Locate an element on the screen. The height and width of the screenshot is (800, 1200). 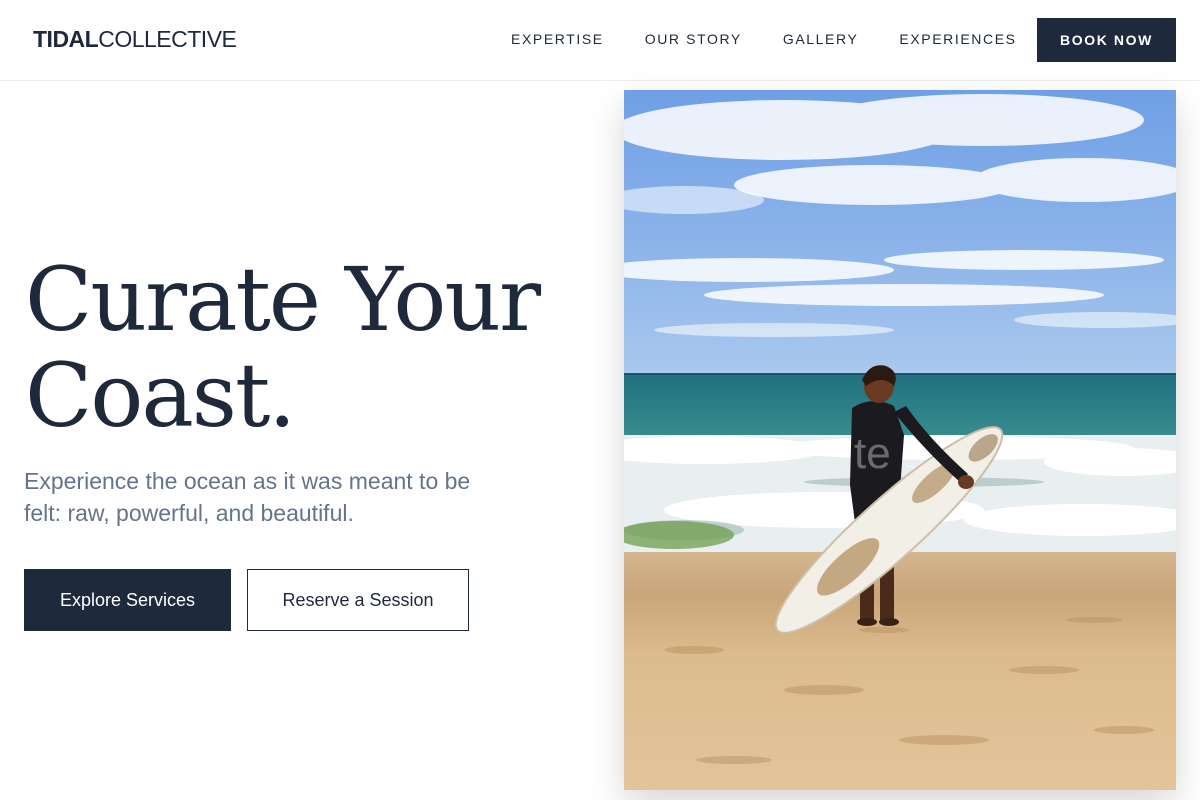
brand-logo-bold: TIDAL is located at coordinates (66, 39).